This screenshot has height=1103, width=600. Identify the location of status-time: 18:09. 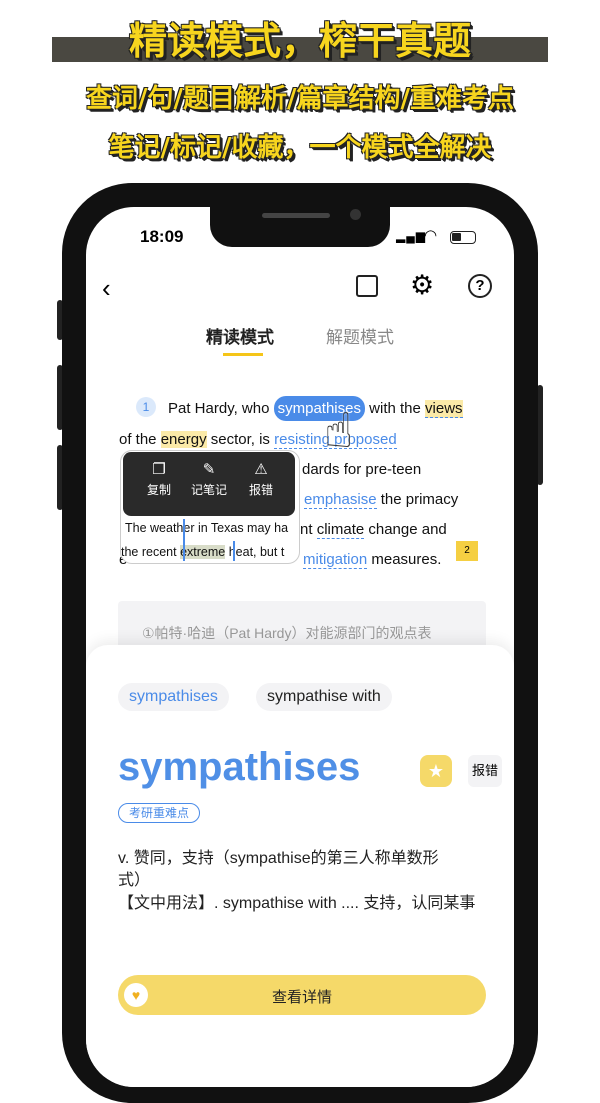
(162, 236).